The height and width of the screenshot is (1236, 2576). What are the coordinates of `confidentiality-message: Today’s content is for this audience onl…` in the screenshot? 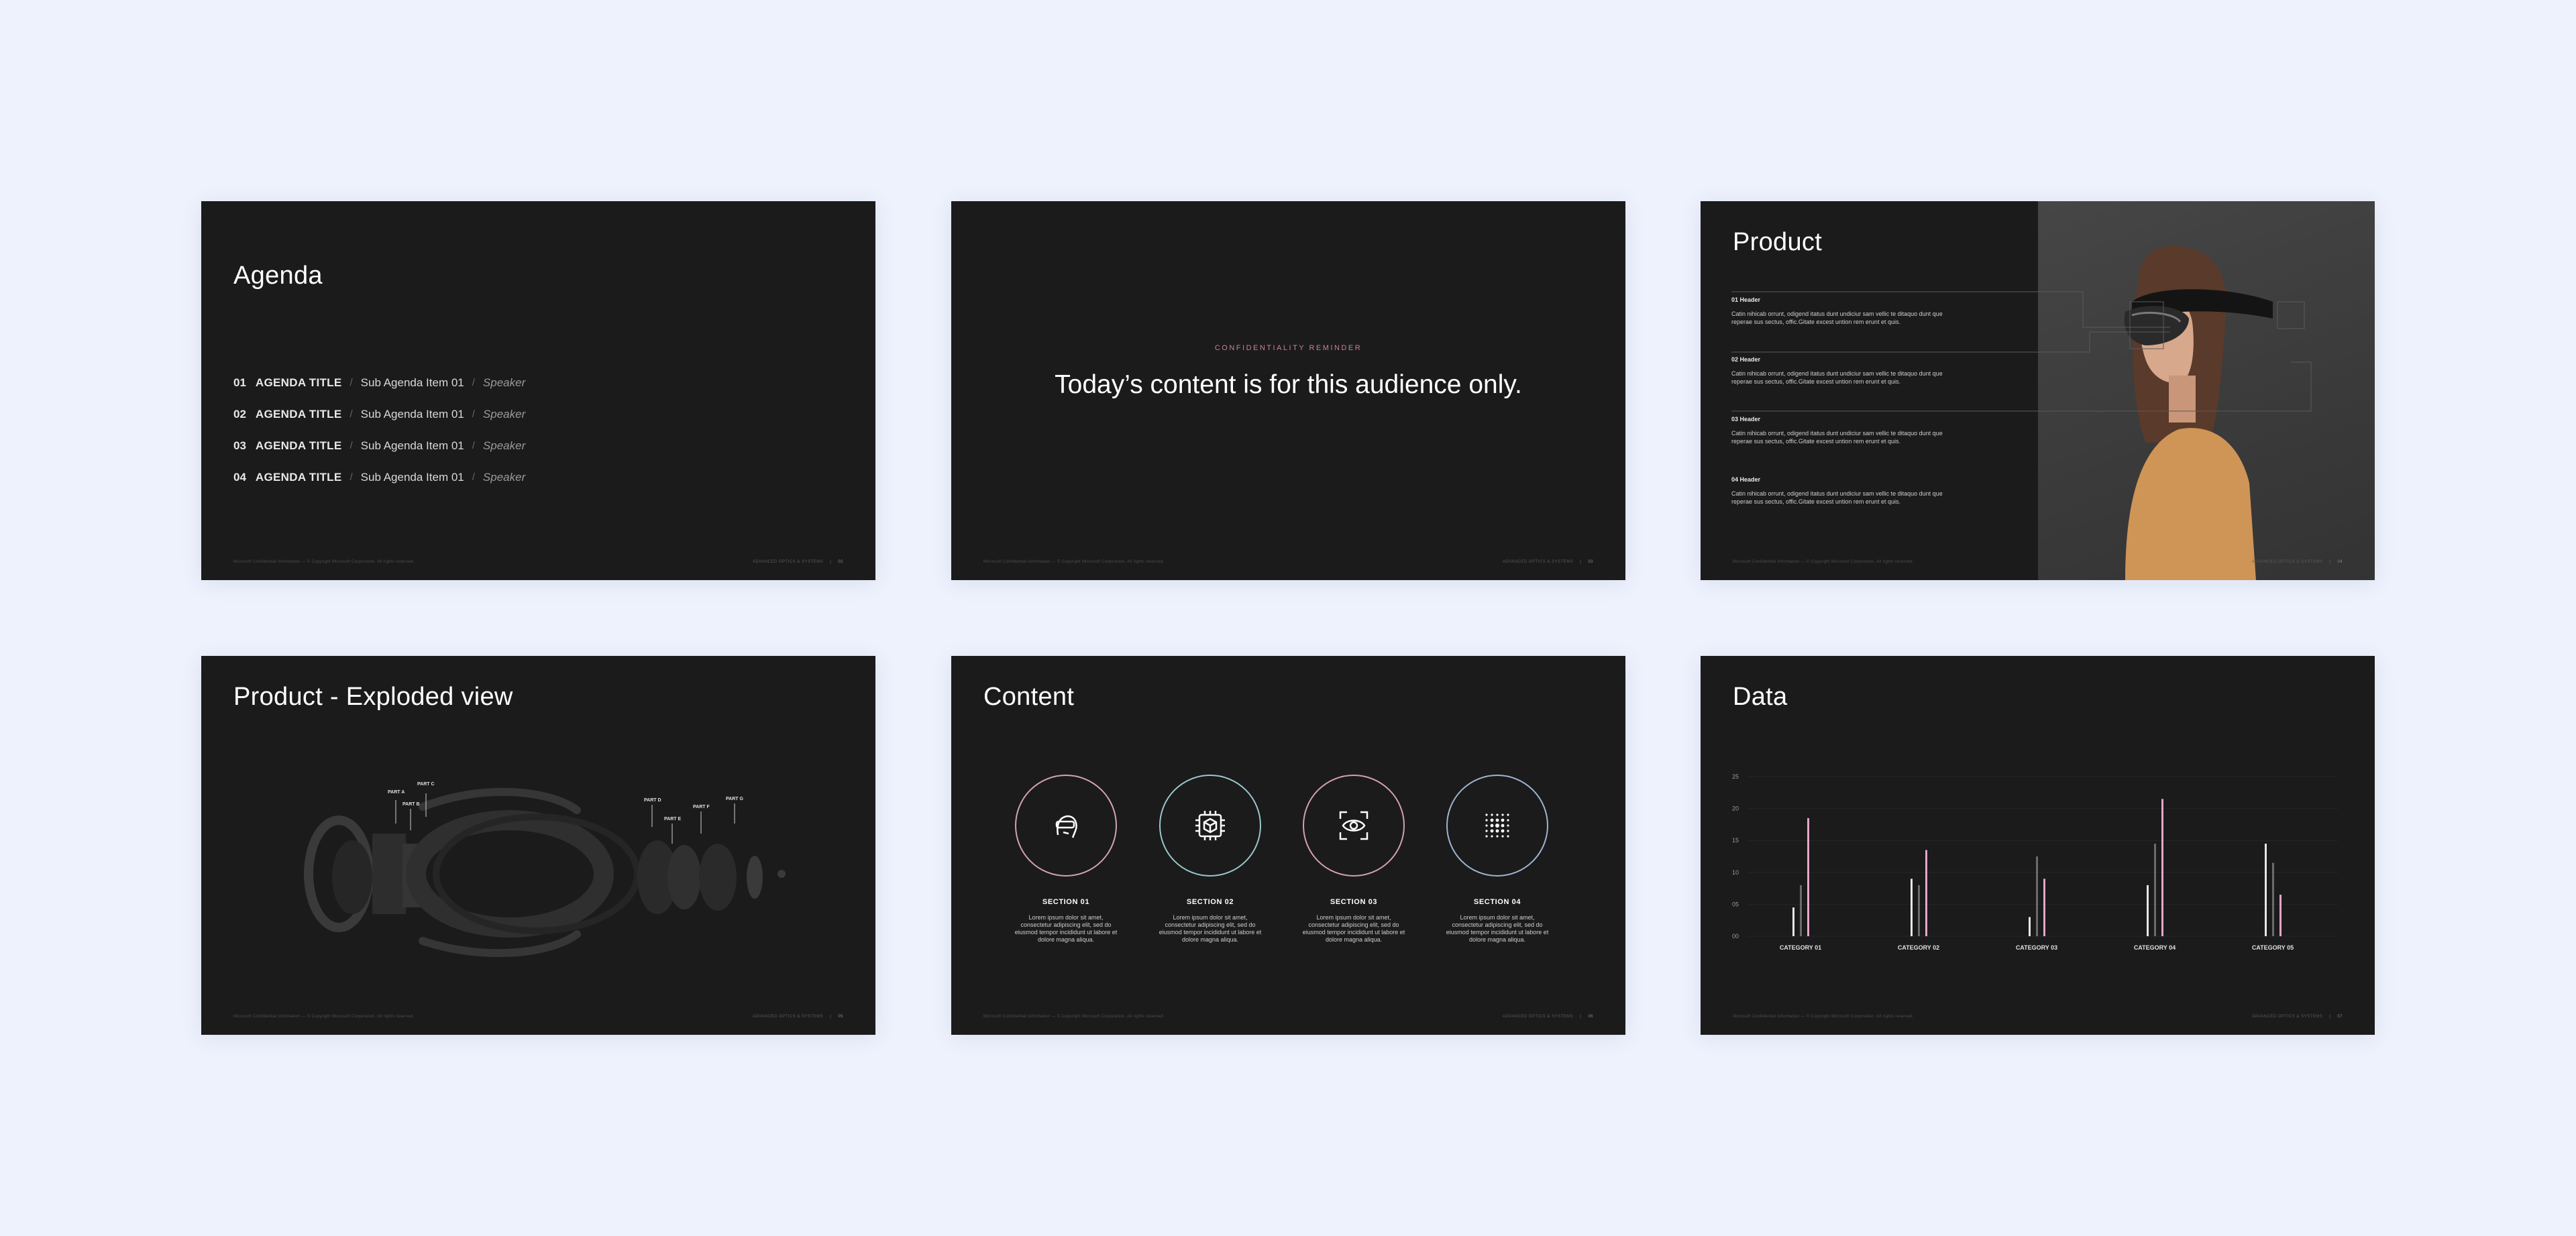 It's located at (1288, 384).